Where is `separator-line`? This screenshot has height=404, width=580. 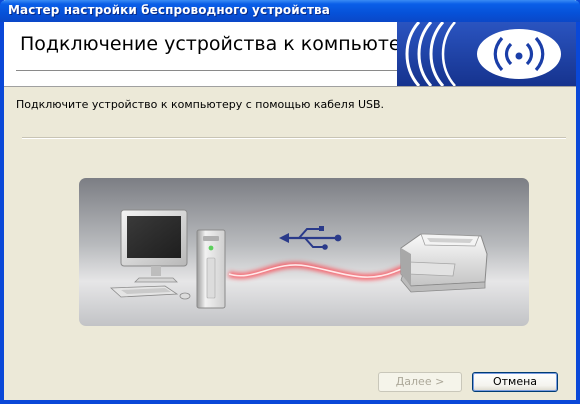
separator-line is located at coordinates (294, 138).